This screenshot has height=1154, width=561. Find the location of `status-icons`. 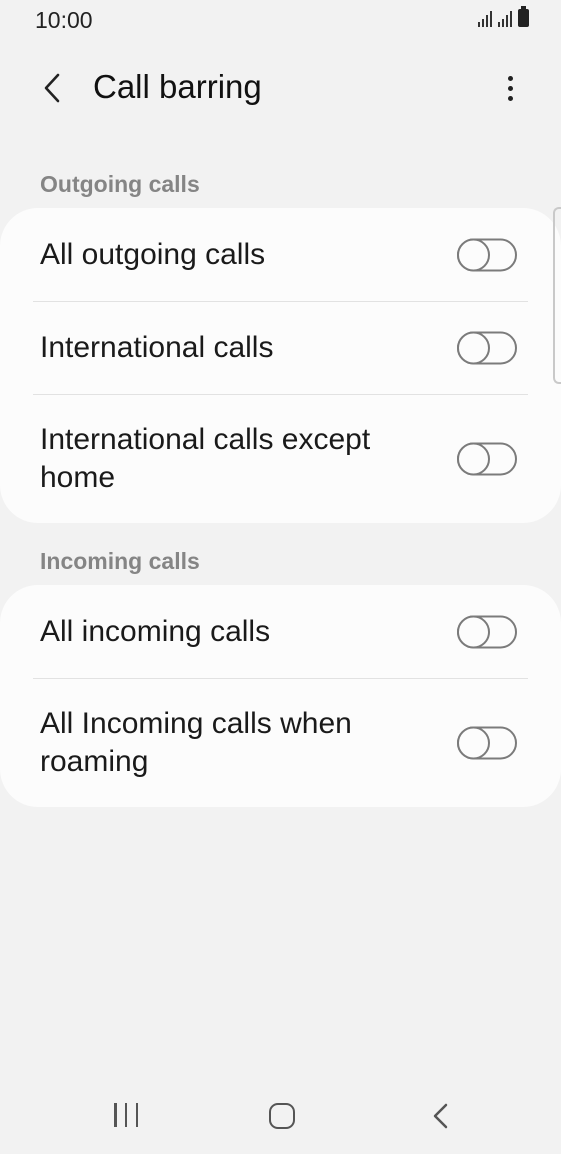

status-icons is located at coordinates (503, 16).